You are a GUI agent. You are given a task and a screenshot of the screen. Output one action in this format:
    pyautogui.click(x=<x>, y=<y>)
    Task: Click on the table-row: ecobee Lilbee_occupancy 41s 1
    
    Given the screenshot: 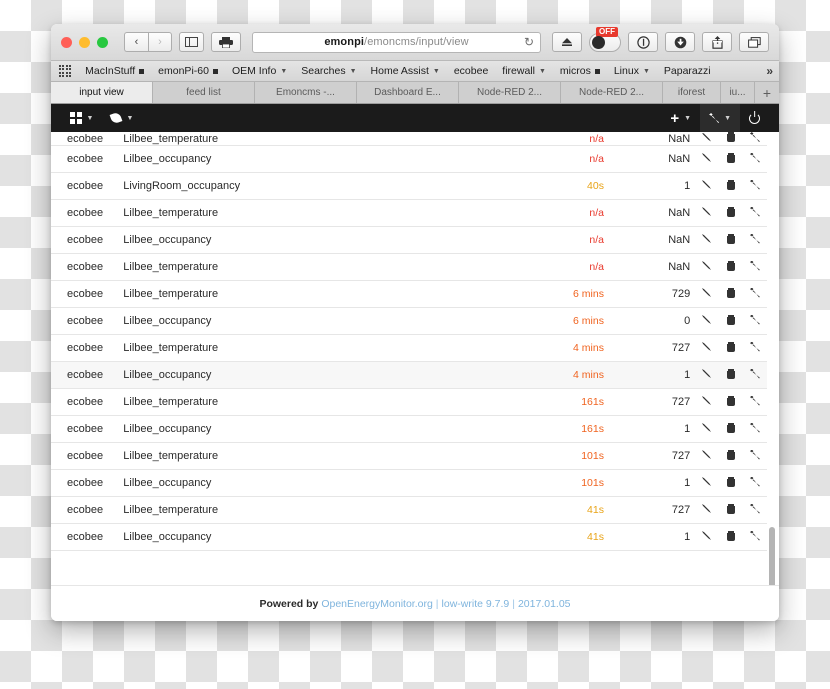 What is the action you would take?
    pyautogui.click(x=409, y=537)
    